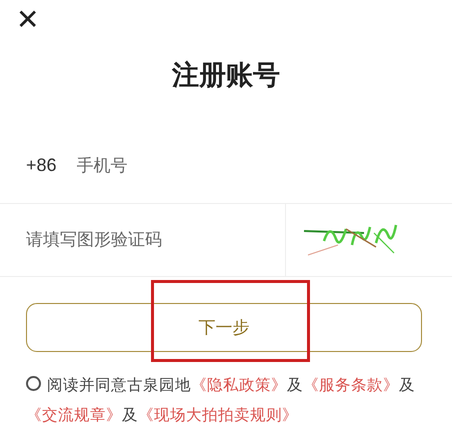  I want to click on policy-link: 《交流规章》, so click(74, 415).